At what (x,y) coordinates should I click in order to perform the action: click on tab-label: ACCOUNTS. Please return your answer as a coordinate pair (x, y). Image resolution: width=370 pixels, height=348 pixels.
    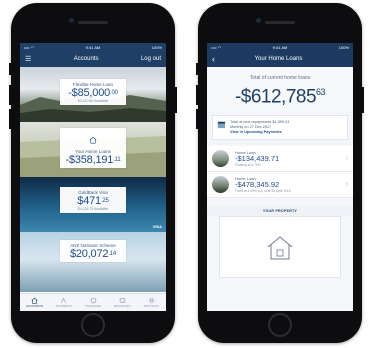
    Looking at the image, I should click on (35, 306).